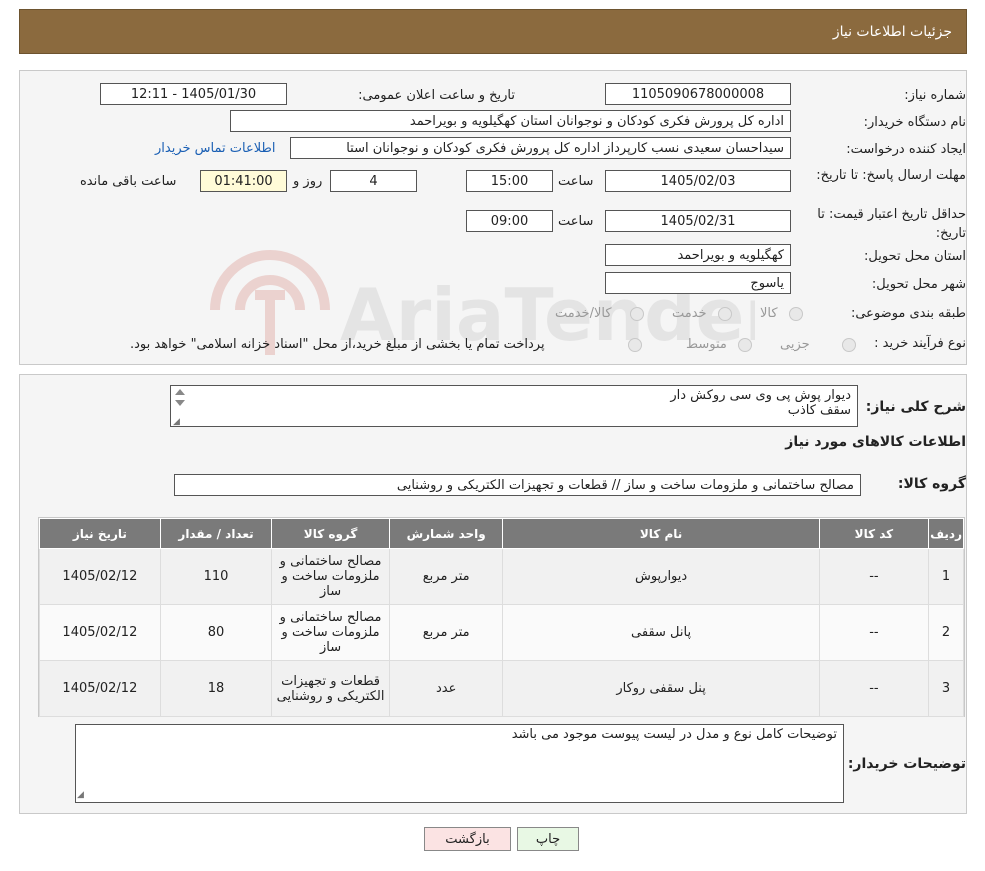  What do you see at coordinates (576, 221) in the screenshot?
I see `price-time-label: ساعت` at bounding box center [576, 221].